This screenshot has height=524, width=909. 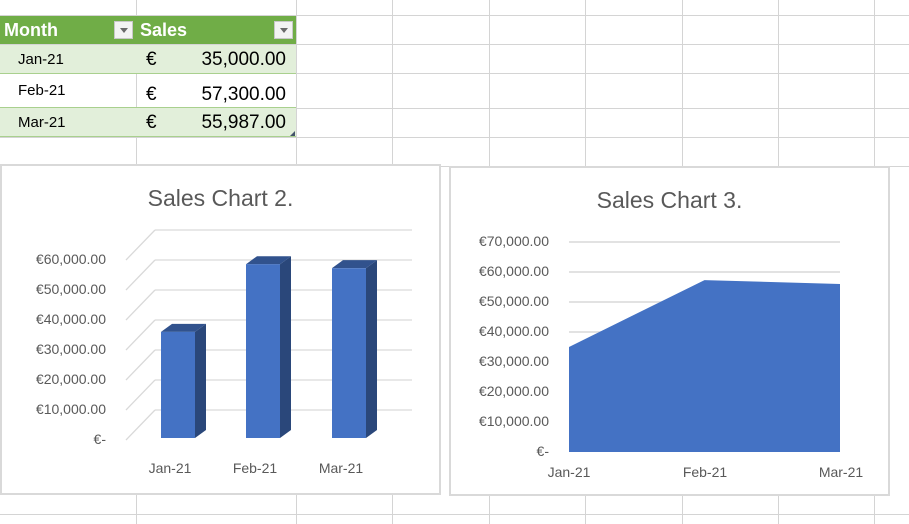 What do you see at coordinates (42, 90) in the screenshot?
I see `month-cell: Feb-21` at bounding box center [42, 90].